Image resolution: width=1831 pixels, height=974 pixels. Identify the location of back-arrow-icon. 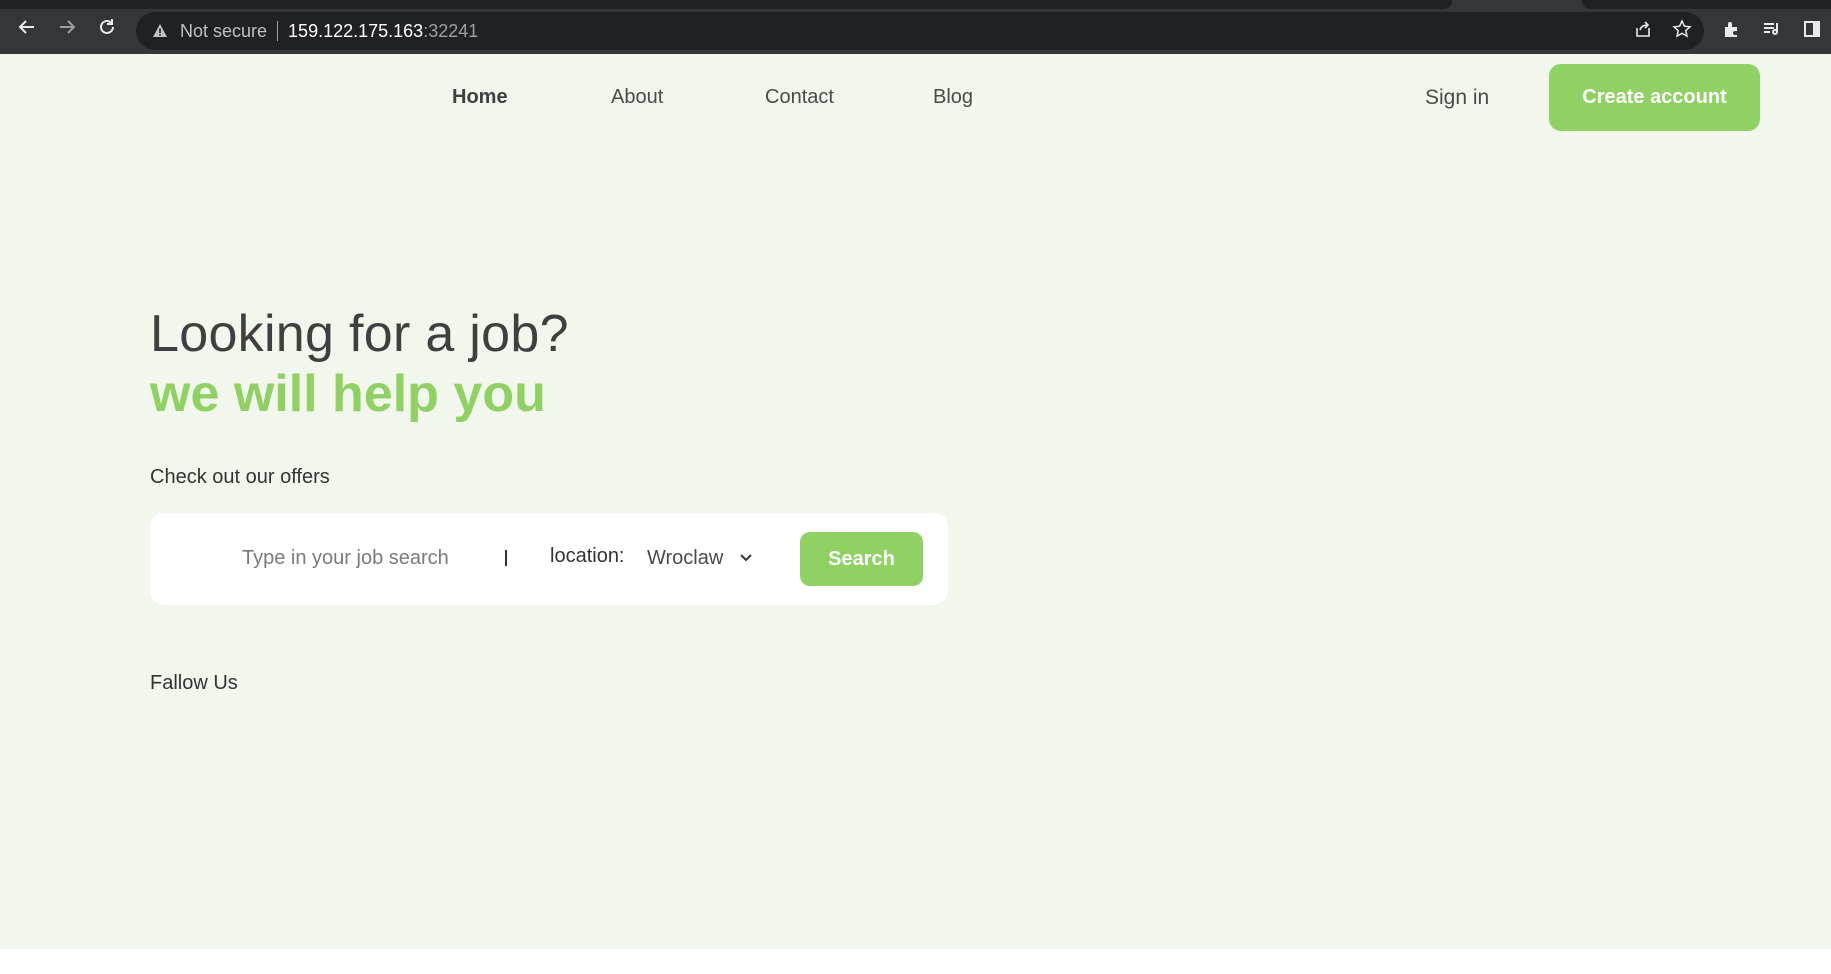
(27, 27).